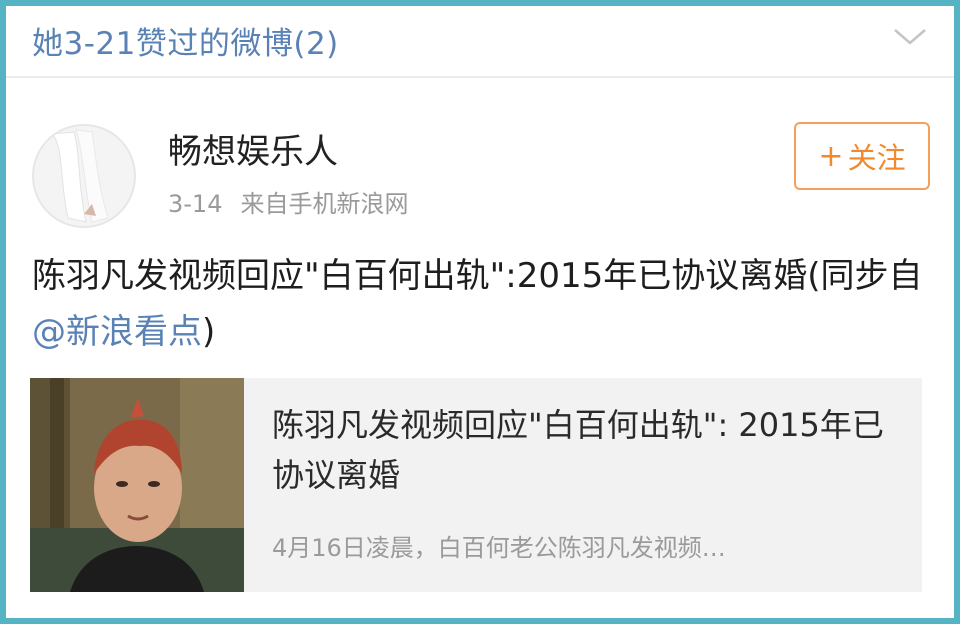  What do you see at coordinates (910, 36) in the screenshot?
I see `chevron-down-icon` at bounding box center [910, 36].